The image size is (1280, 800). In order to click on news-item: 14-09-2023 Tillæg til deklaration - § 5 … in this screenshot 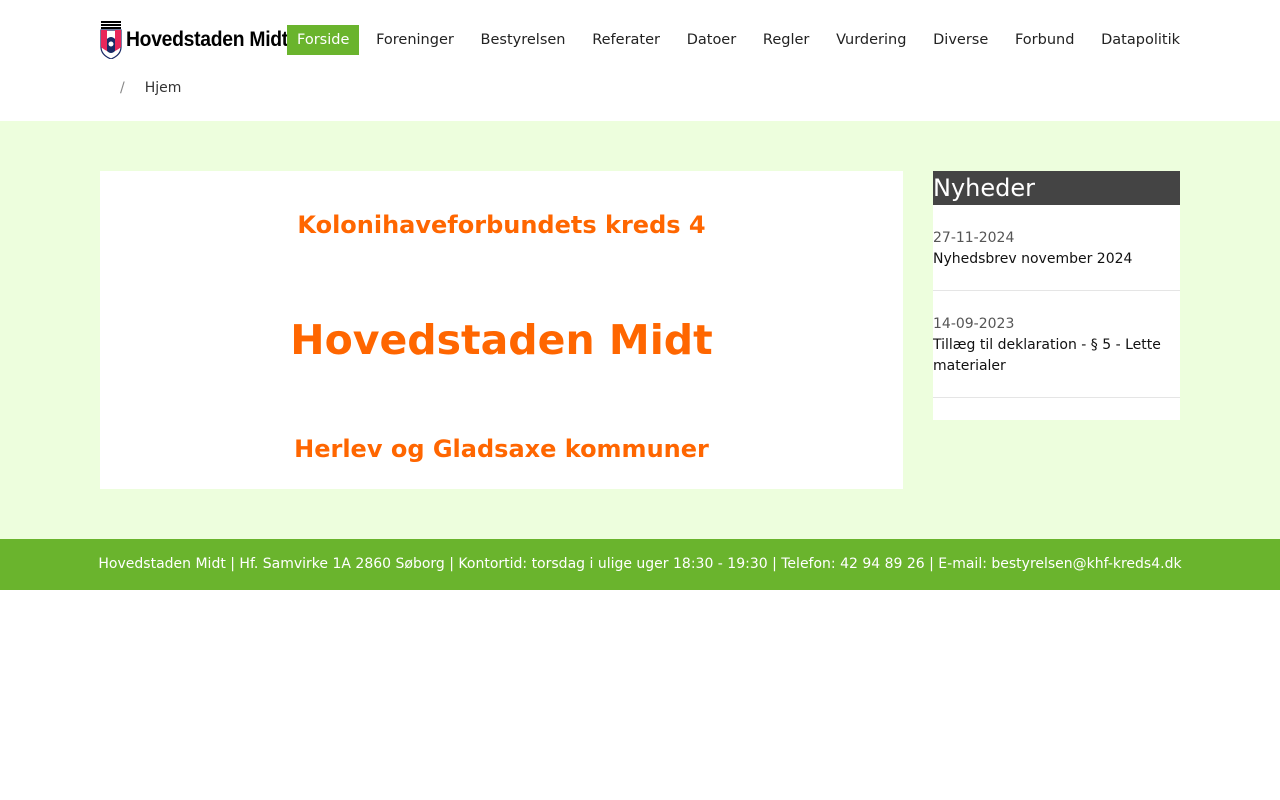, I will do `click(1056, 344)`.